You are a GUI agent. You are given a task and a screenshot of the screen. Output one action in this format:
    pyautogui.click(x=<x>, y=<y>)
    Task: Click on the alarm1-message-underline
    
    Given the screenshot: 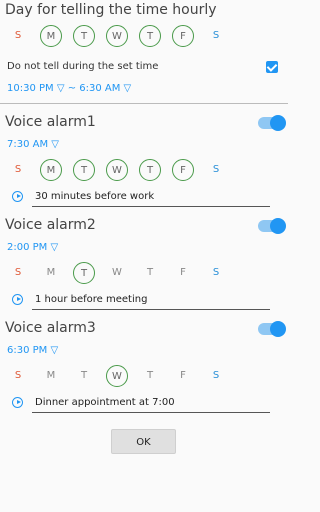 What is the action you would take?
    pyautogui.click(x=151, y=206)
    